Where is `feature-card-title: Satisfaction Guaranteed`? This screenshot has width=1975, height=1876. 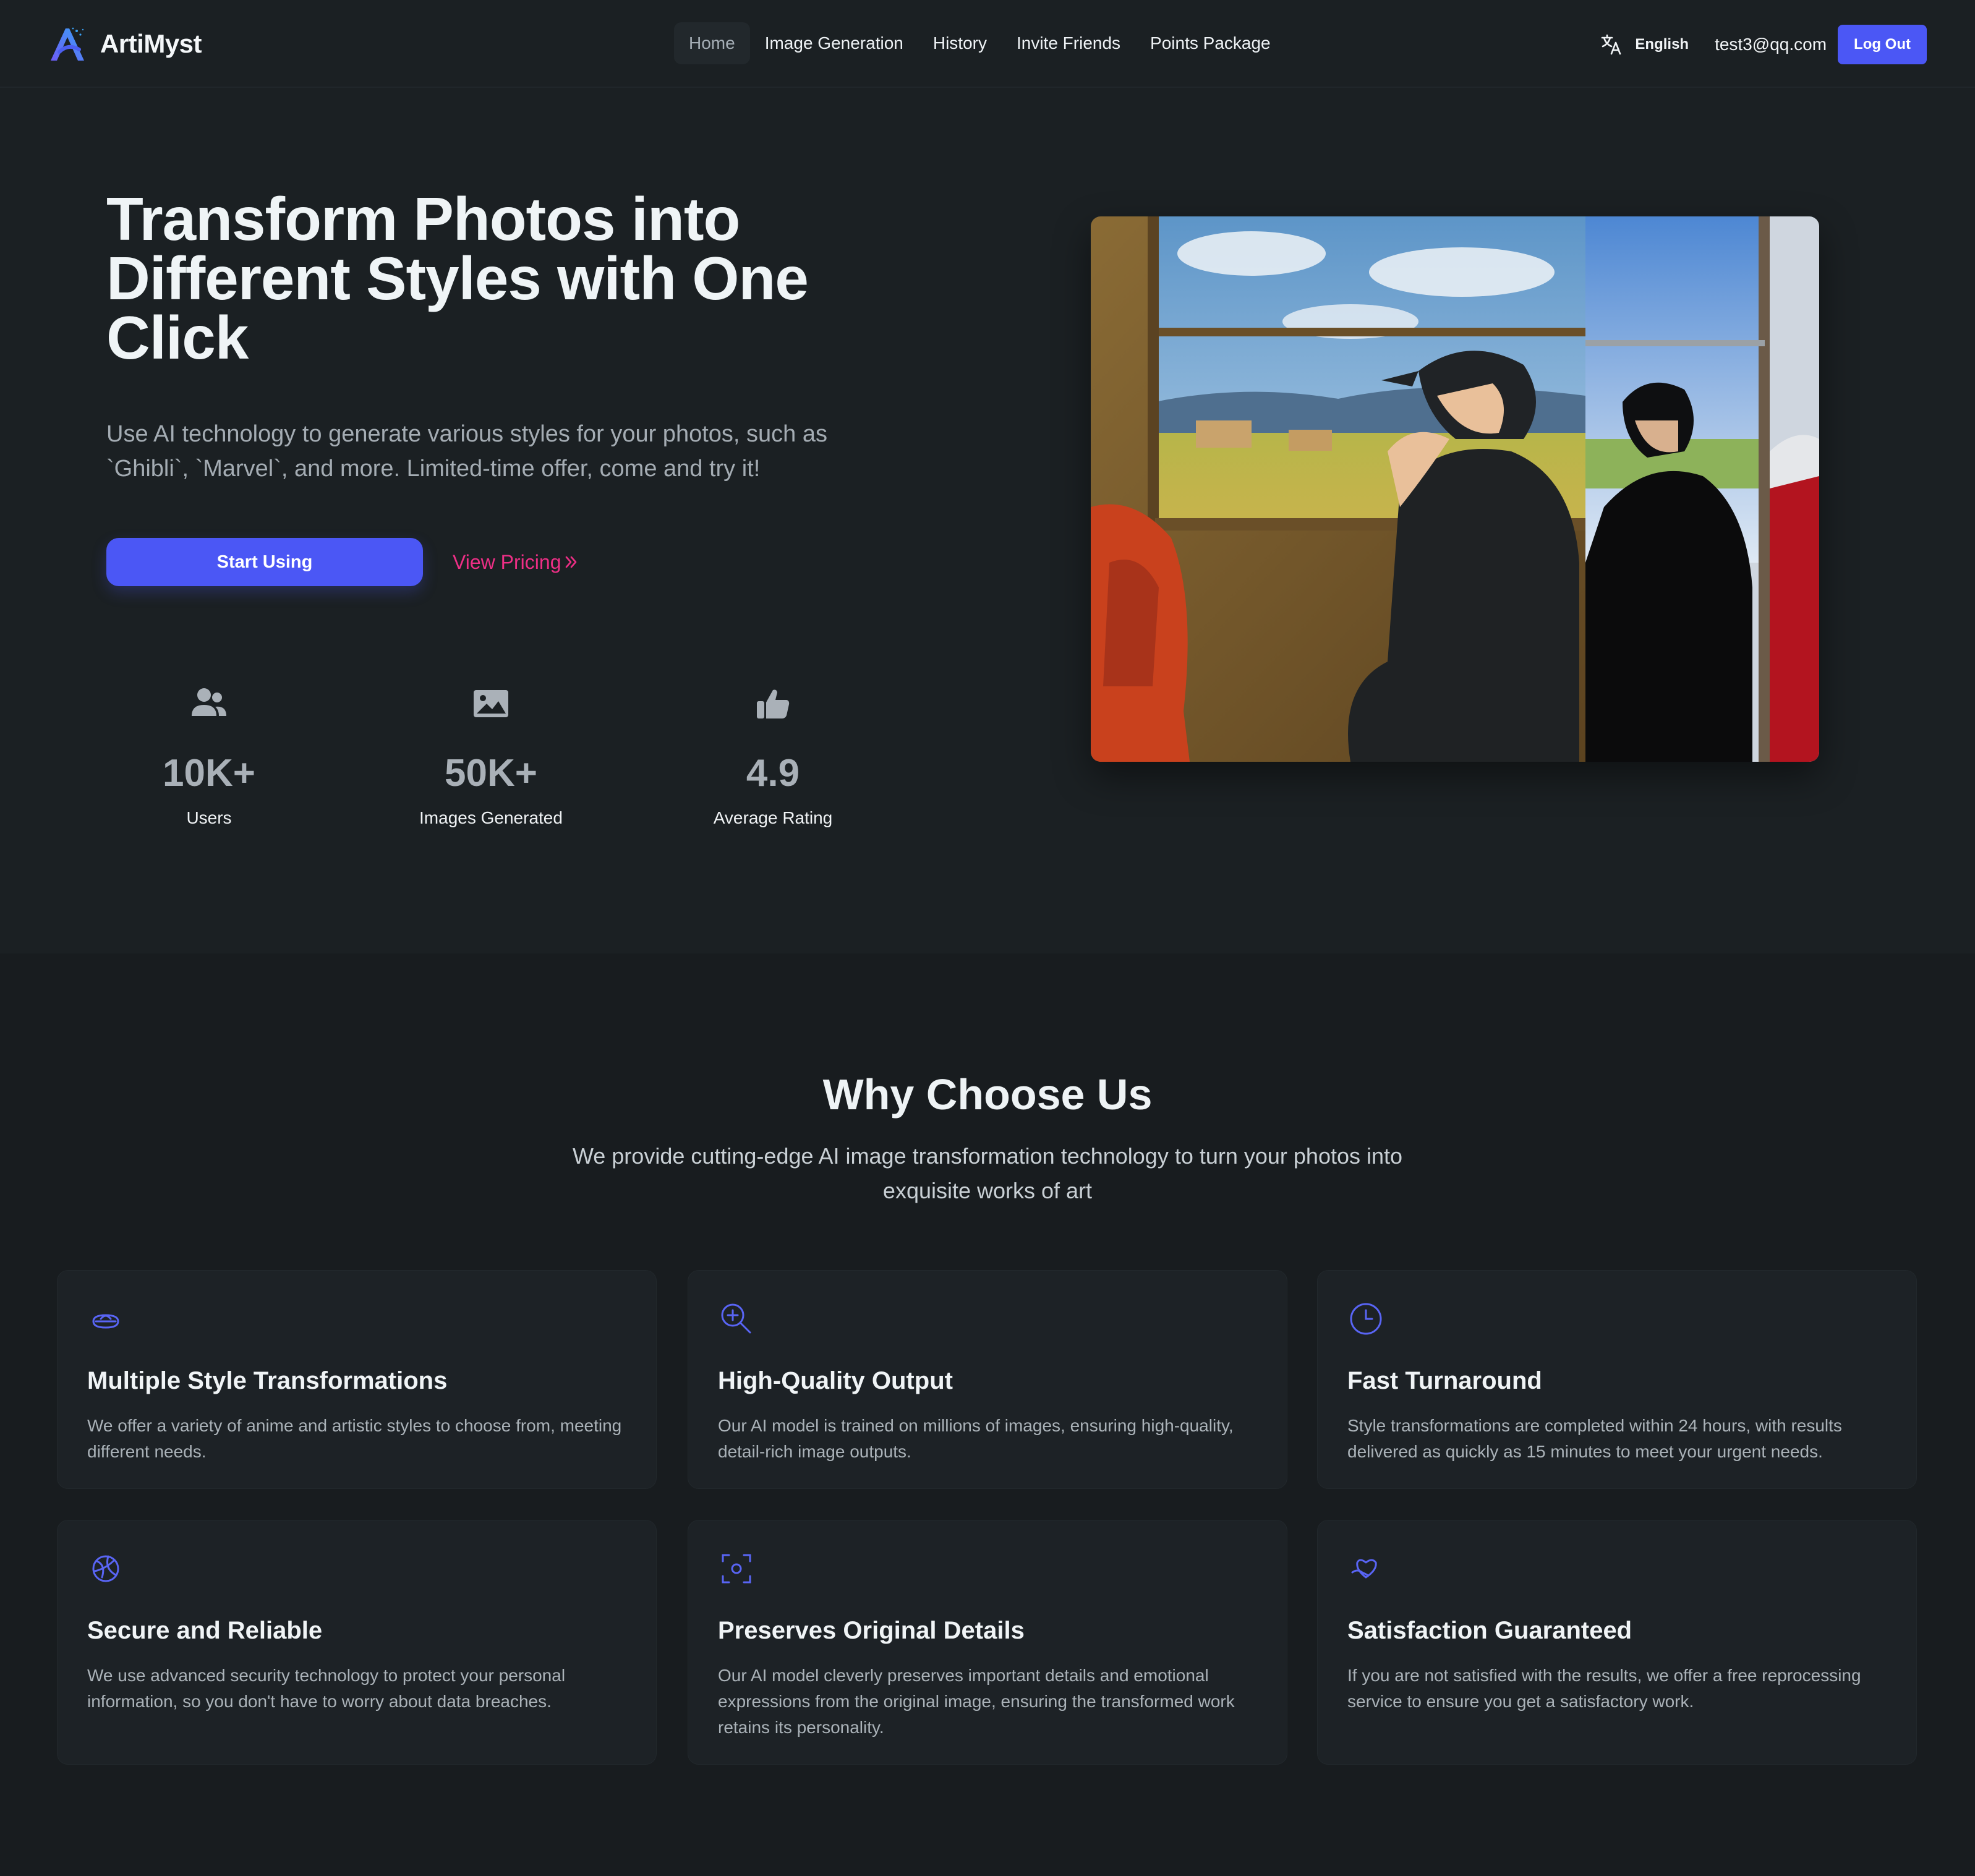
feature-card-title: Satisfaction Guaranteed is located at coordinates (1490, 1630).